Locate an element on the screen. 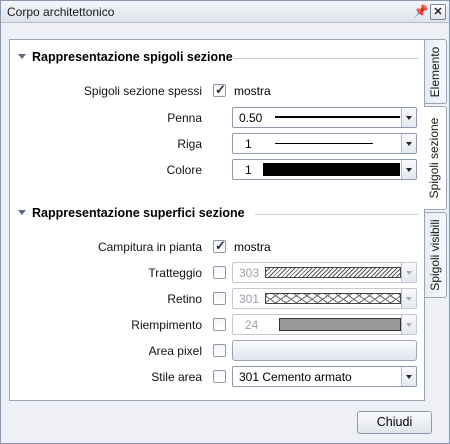 Image resolution: width=450 pixels, height=444 pixels. area-pixel-button is located at coordinates (324, 350).